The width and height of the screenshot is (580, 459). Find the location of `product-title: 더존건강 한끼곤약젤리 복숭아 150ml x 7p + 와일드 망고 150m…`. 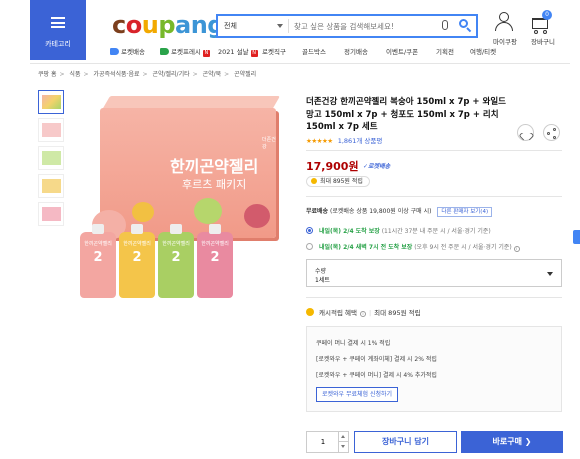

product-title: 더존건강 한끼곤약젤리 복숭아 150ml x 7p + 와일드 망고 150m… is located at coordinates (406, 114).